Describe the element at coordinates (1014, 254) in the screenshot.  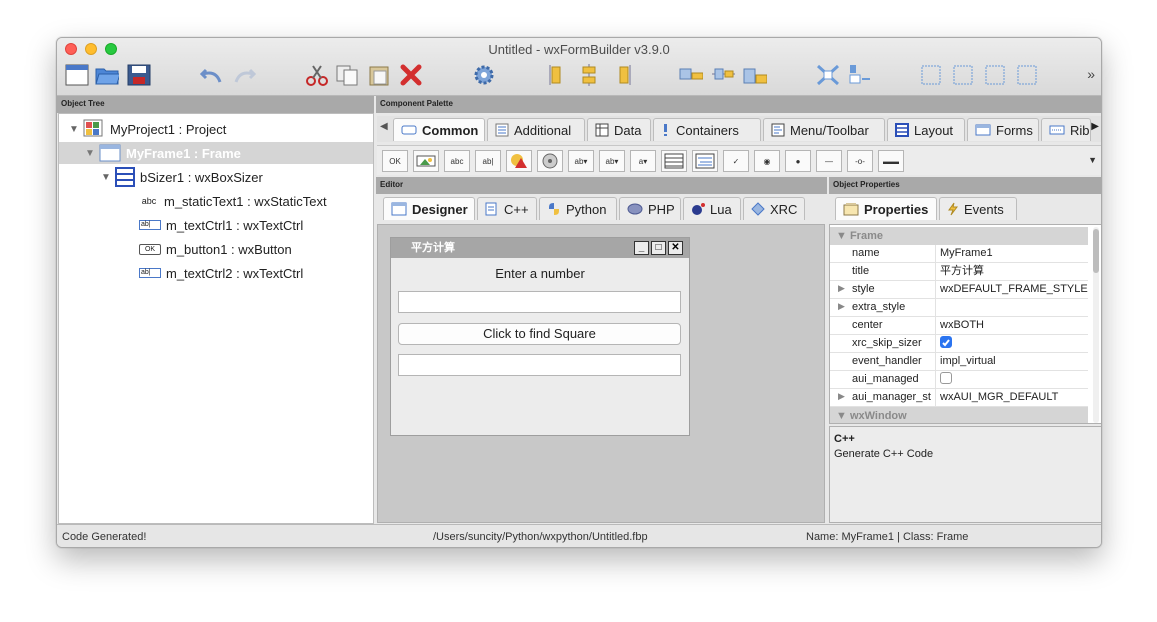
I see `property-value: MyFrame1` at that location.